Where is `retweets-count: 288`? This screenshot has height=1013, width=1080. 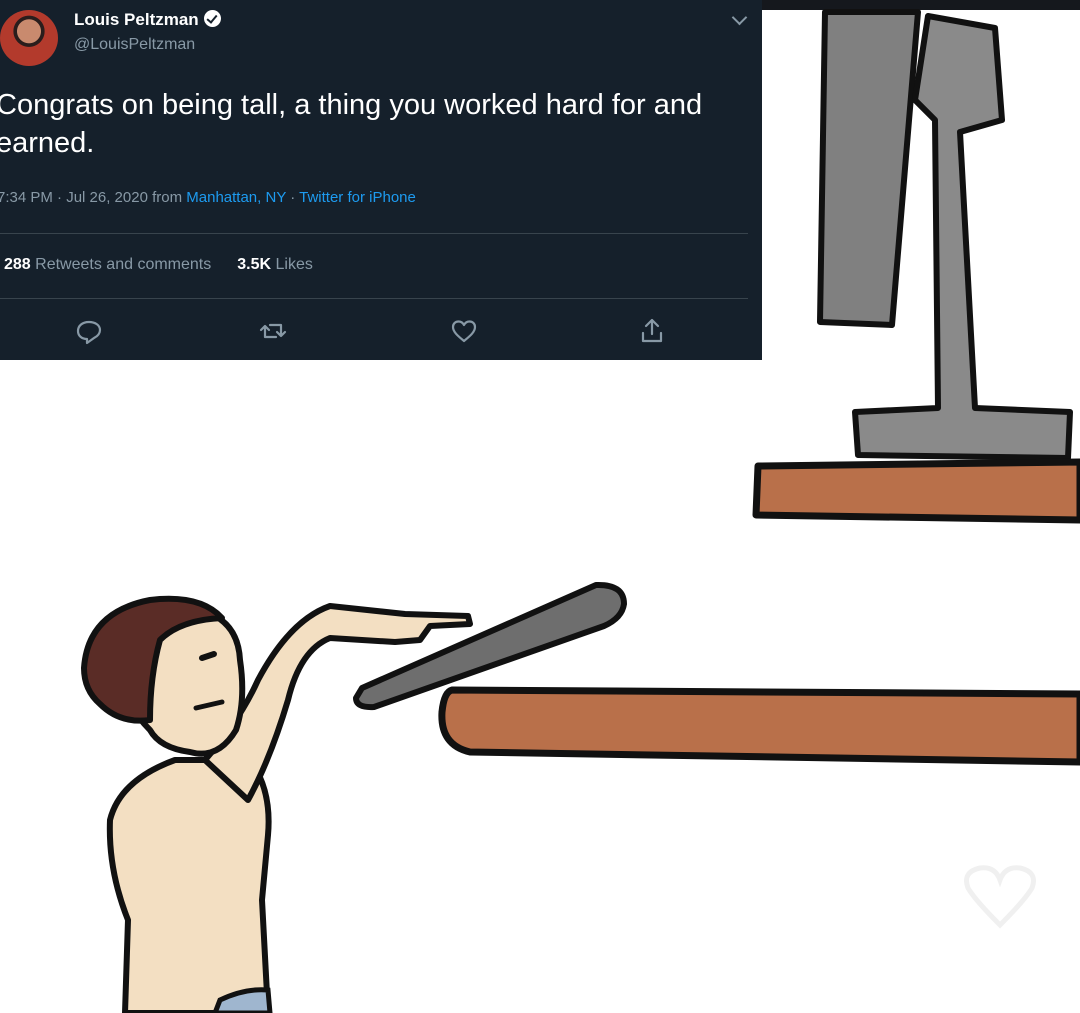
retweets-count: 288 is located at coordinates (17, 264).